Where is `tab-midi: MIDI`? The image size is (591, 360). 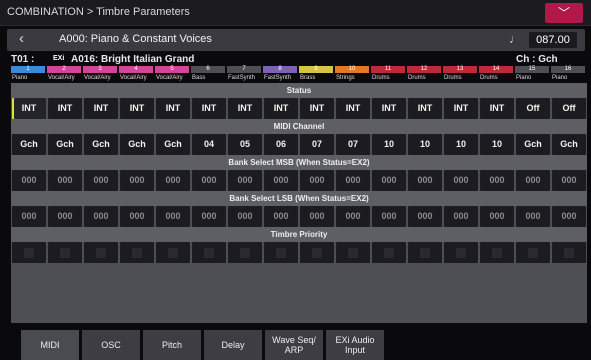 tab-midi: MIDI is located at coordinates (50, 345).